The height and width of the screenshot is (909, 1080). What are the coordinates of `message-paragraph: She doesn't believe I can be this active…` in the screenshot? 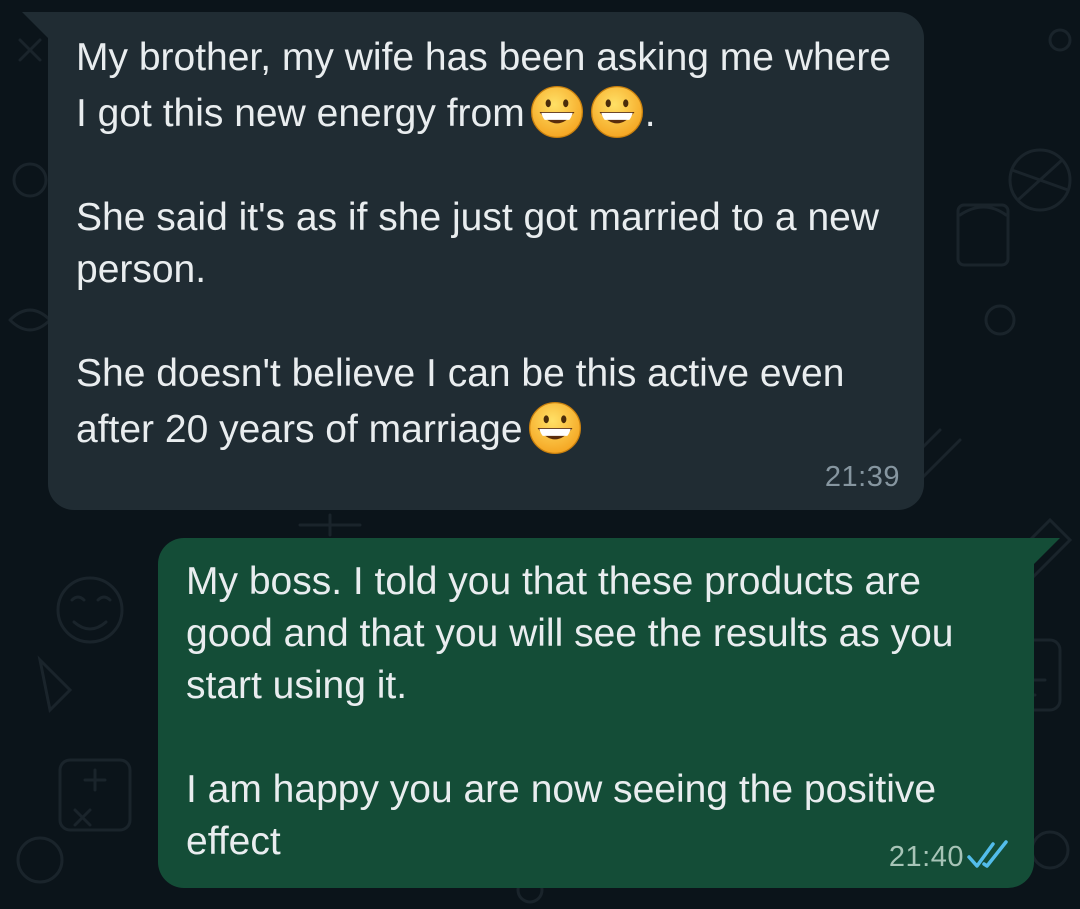 It's located at (486, 402).